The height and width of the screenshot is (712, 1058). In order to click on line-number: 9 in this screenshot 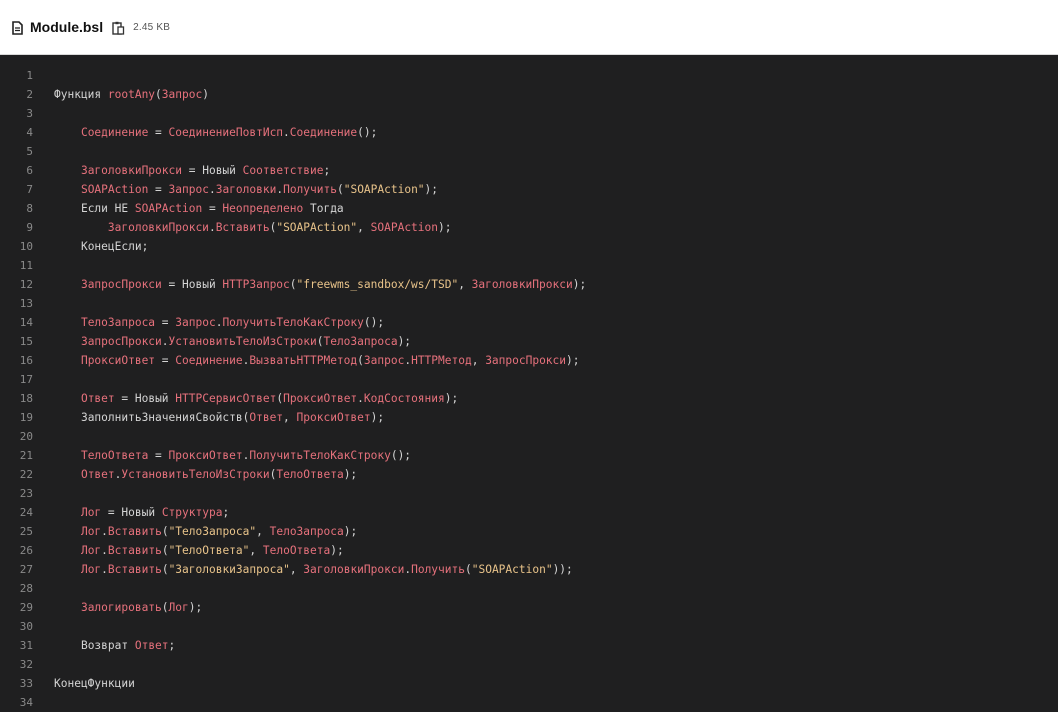, I will do `click(29, 227)`.